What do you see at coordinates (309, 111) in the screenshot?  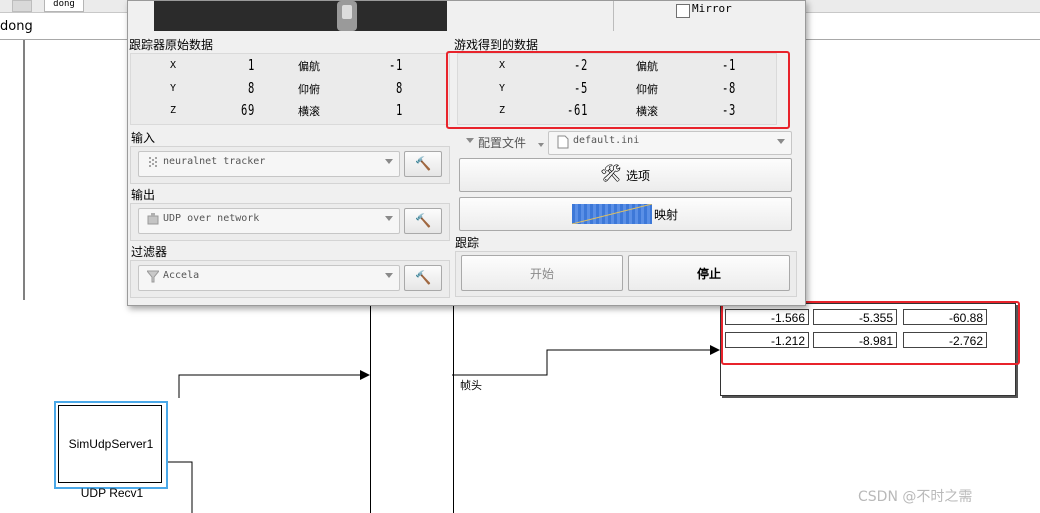 I see `raw-roll-label: 横滚` at bounding box center [309, 111].